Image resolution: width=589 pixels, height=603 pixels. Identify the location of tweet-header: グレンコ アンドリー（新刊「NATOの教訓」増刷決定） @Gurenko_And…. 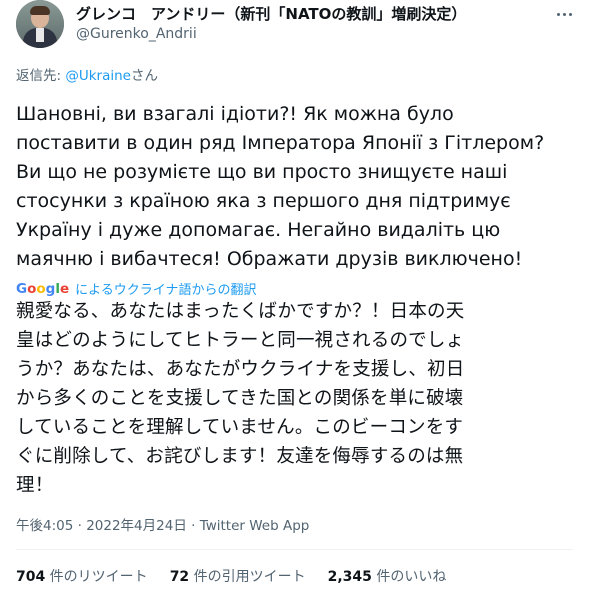
(296, 24).